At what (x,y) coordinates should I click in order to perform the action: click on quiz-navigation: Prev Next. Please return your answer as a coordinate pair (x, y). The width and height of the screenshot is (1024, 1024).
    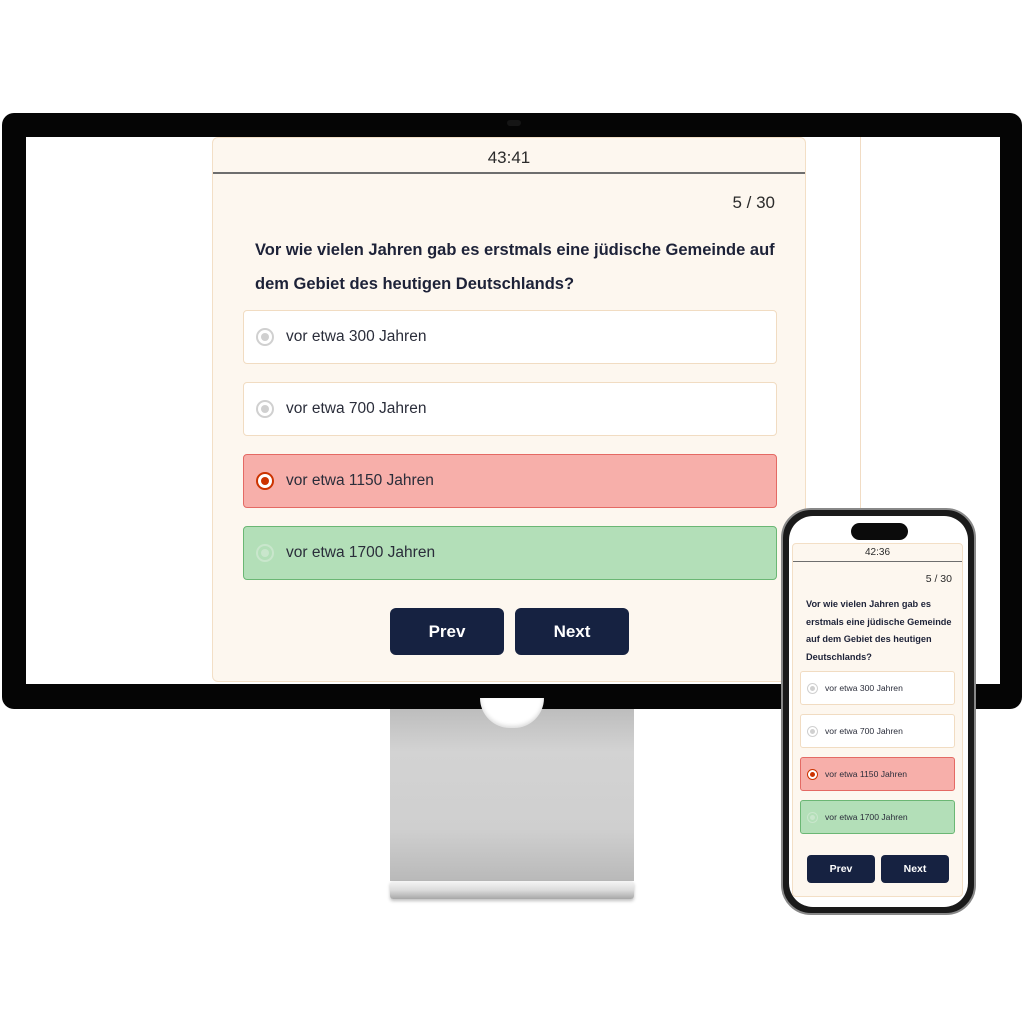
    Looking at the image, I should click on (509, 631).